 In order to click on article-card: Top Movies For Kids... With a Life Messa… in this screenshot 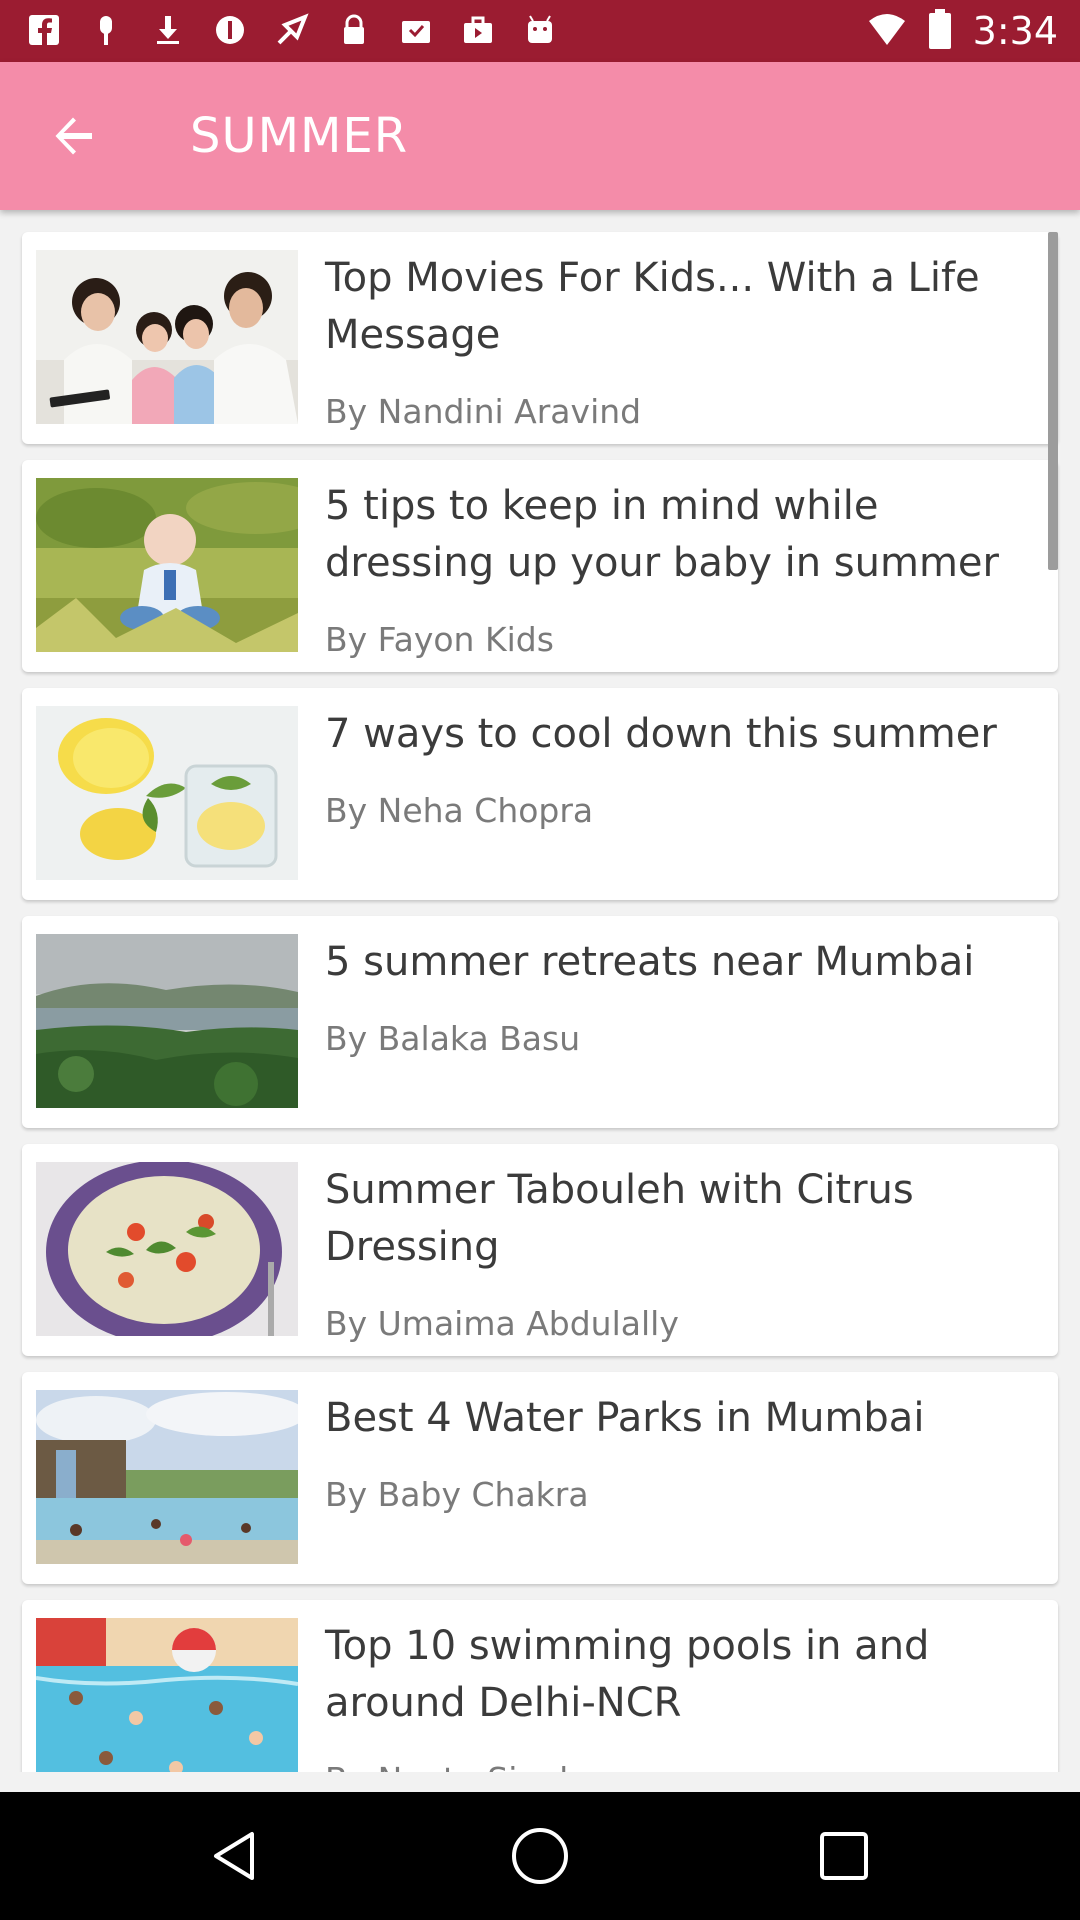, I will do `click(540, 338)`.